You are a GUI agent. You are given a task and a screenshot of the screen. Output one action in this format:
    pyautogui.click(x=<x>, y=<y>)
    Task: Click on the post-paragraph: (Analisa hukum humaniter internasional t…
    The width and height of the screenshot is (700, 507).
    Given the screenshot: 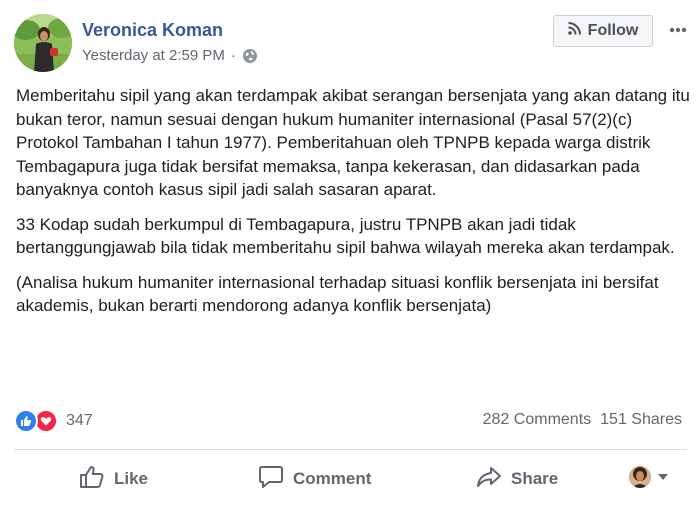 What is the action you would take?
    pyautogui.click(x=337, y=294)
    